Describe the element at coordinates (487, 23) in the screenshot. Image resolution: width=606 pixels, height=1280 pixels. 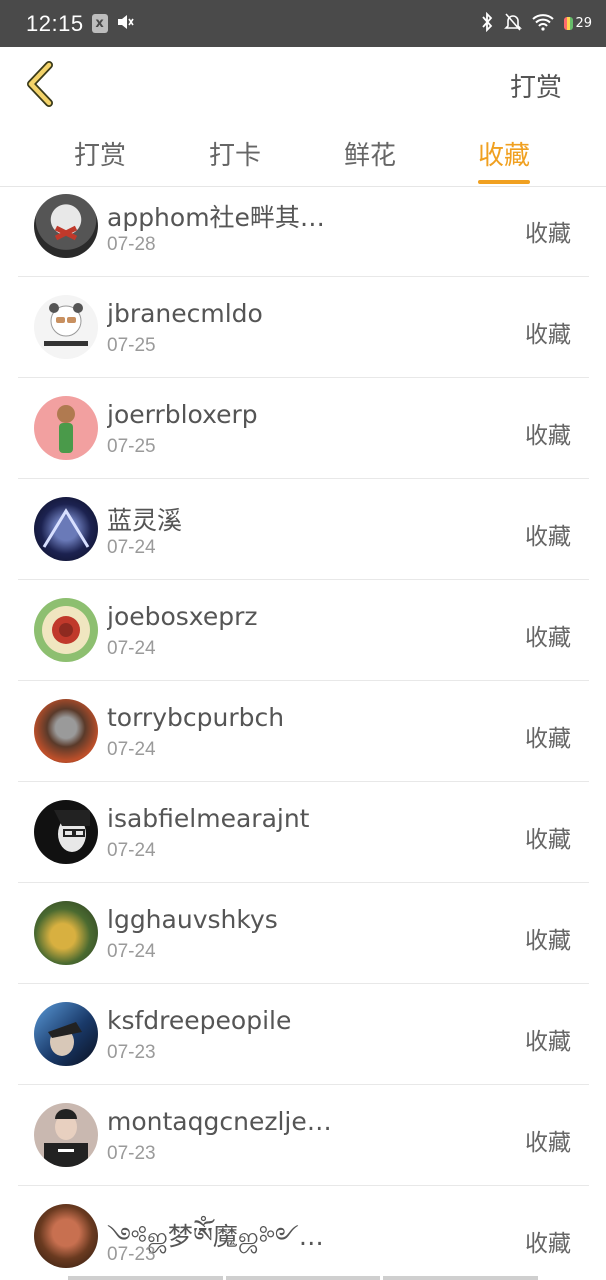
I see `bluetooth-icon` at that location.